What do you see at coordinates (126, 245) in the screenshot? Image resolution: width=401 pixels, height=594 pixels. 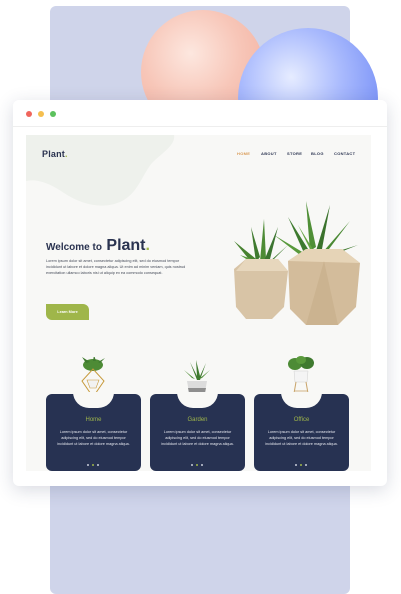 I see `hero-title-brand: Plant` at bounding box center [126, 245].